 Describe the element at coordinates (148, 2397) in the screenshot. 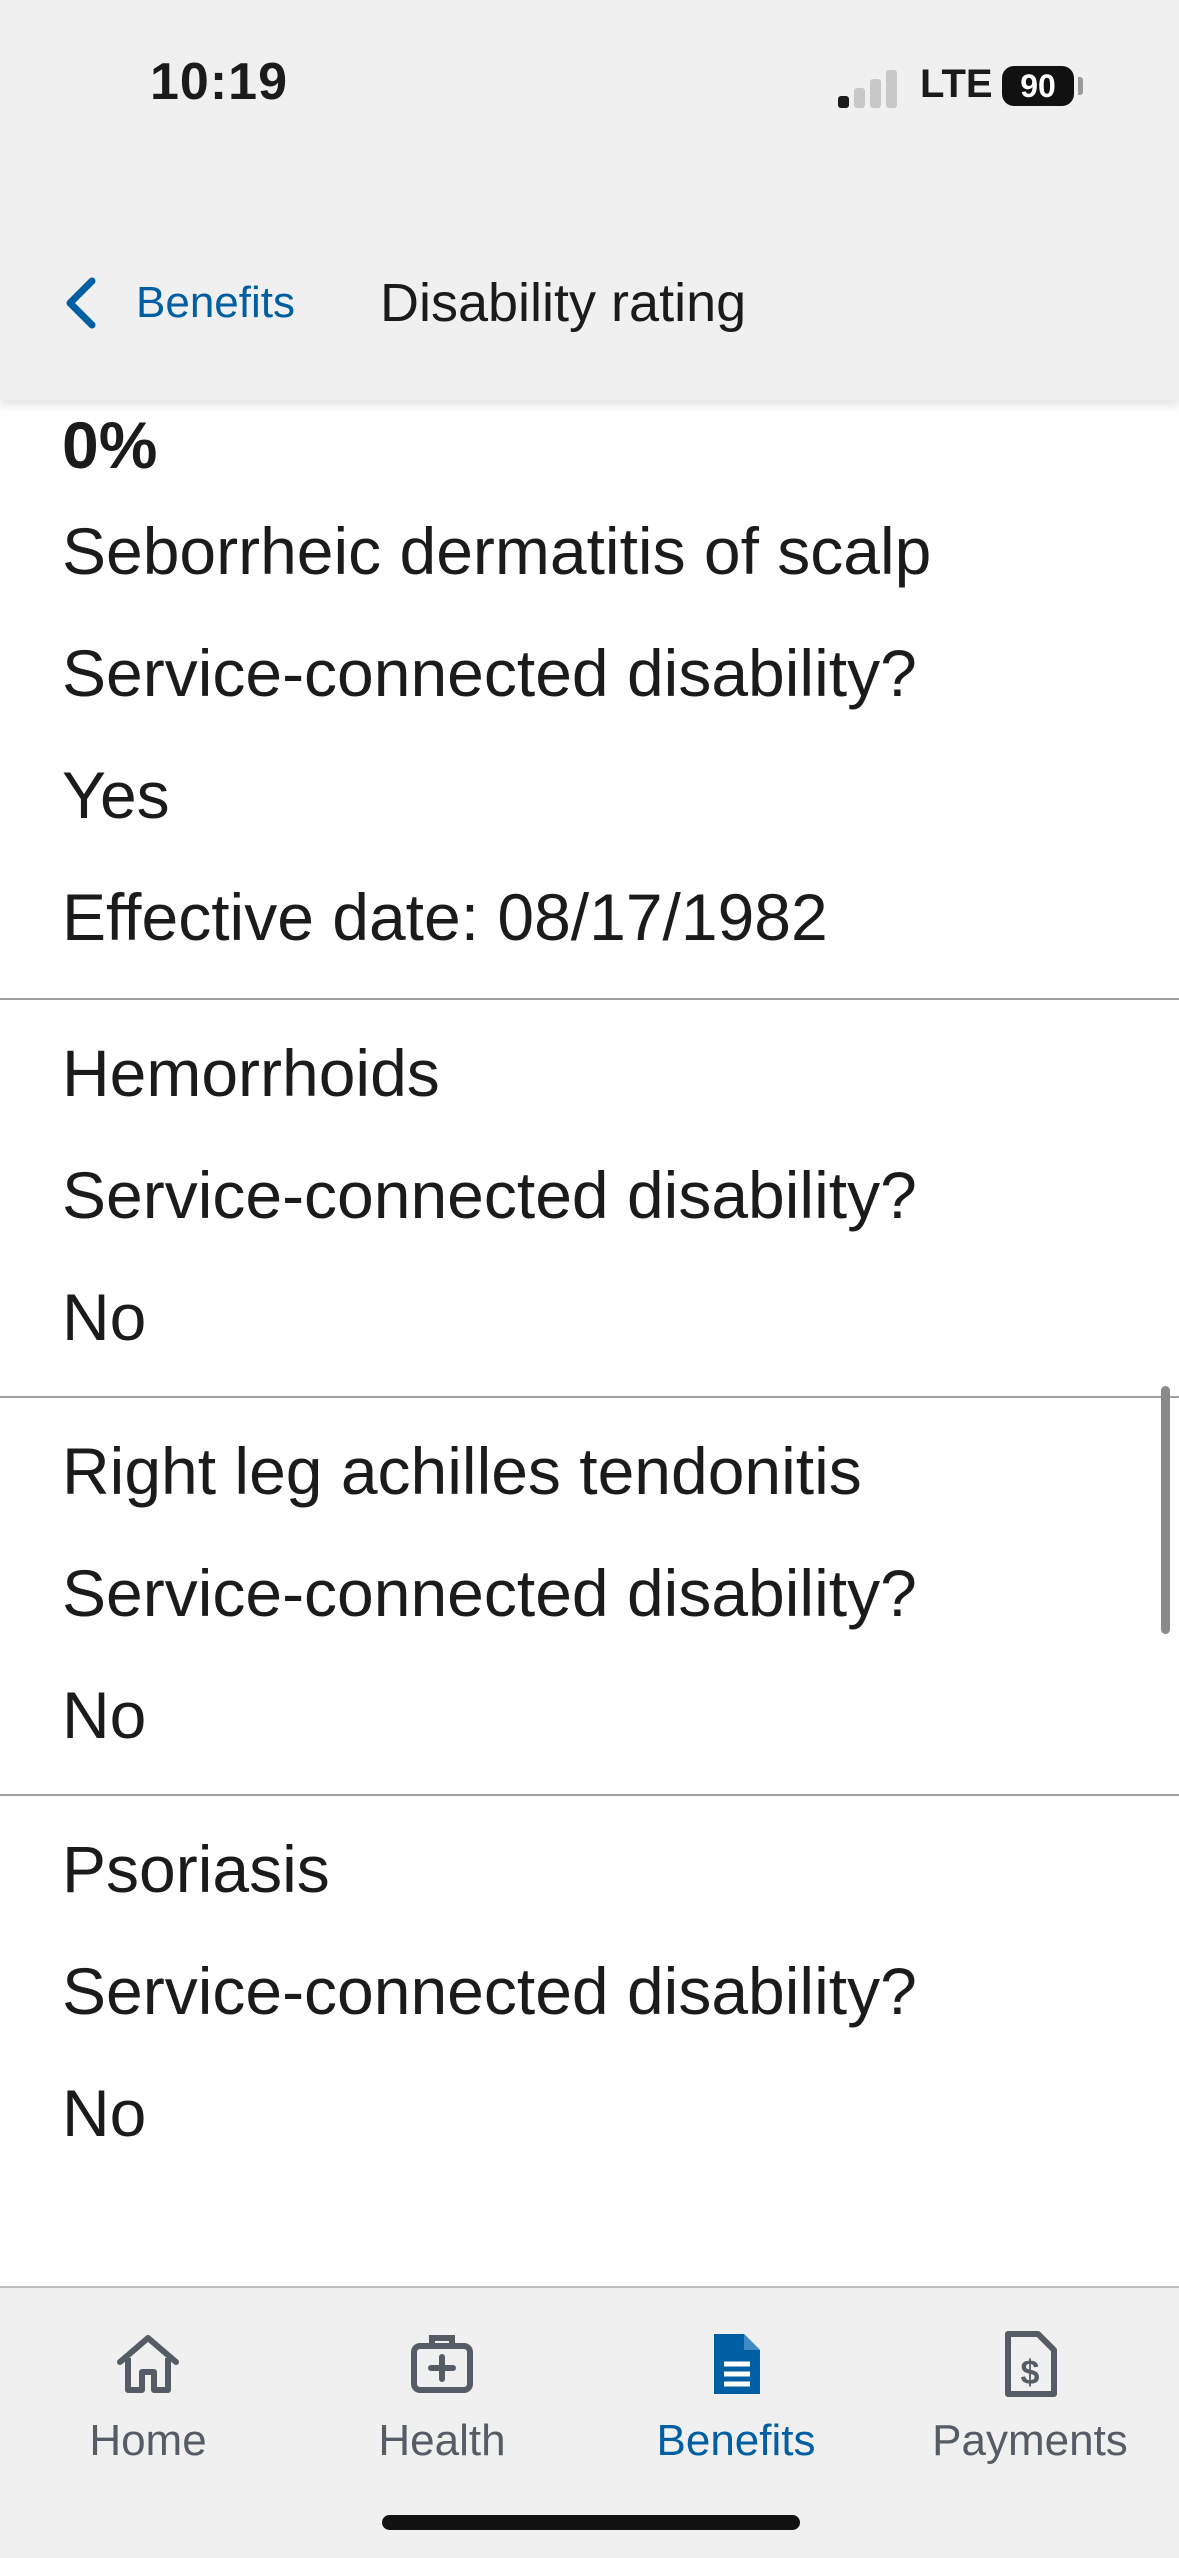

I see `tab-home: Home` at that location.